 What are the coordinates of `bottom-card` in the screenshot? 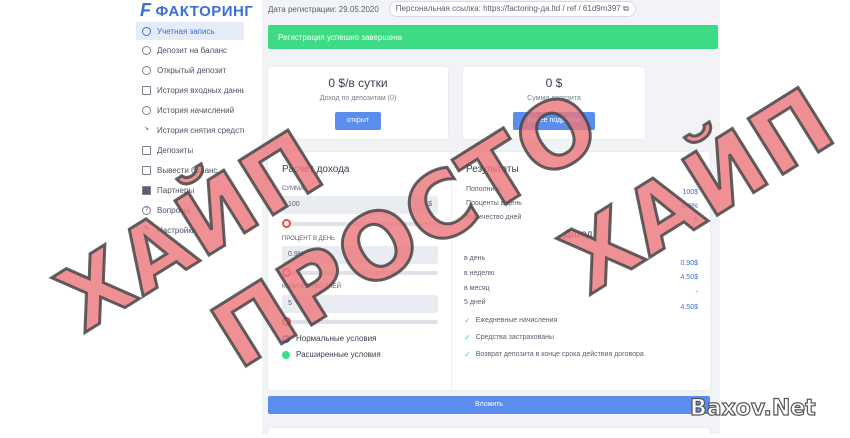 It's located at (489, 433).